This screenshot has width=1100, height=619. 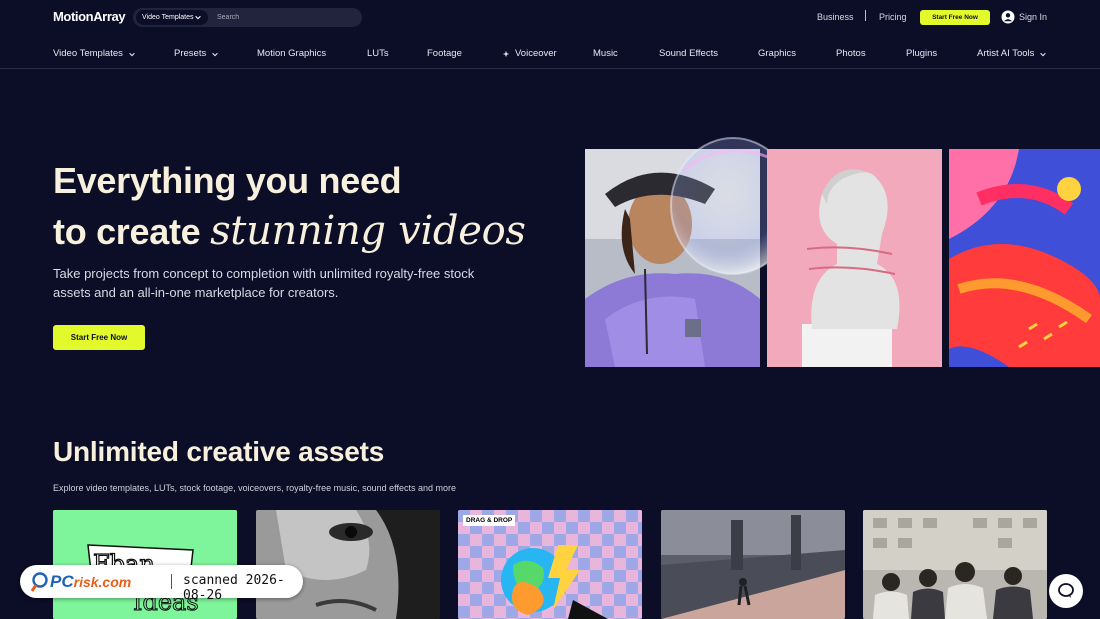 I want to click on nav-item-artist-ai-tools: Artist AI Tools, so click(x=1012, y=53).